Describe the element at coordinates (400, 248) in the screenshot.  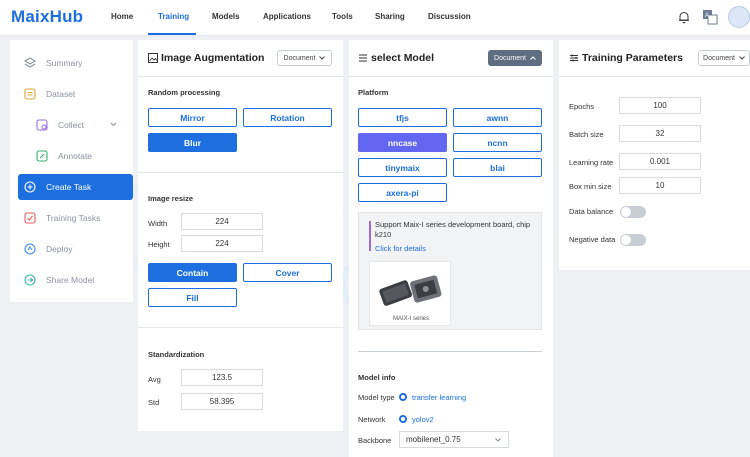
I see `details-link: Click for details` at that location.